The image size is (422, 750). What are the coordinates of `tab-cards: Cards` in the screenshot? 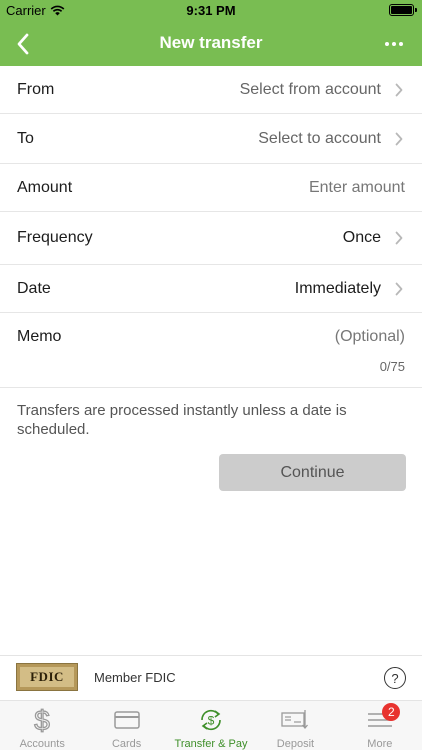 It's located at (126, 725).